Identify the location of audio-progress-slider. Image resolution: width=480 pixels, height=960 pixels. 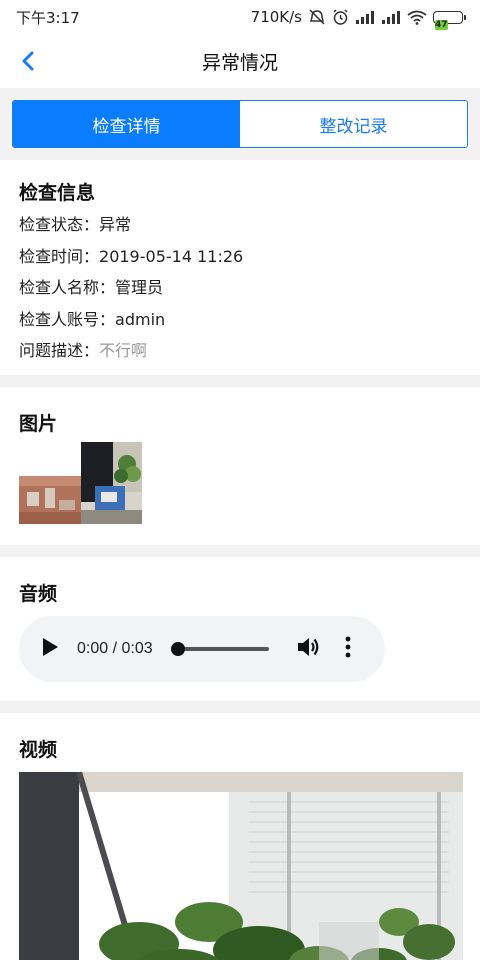
(219, 649).